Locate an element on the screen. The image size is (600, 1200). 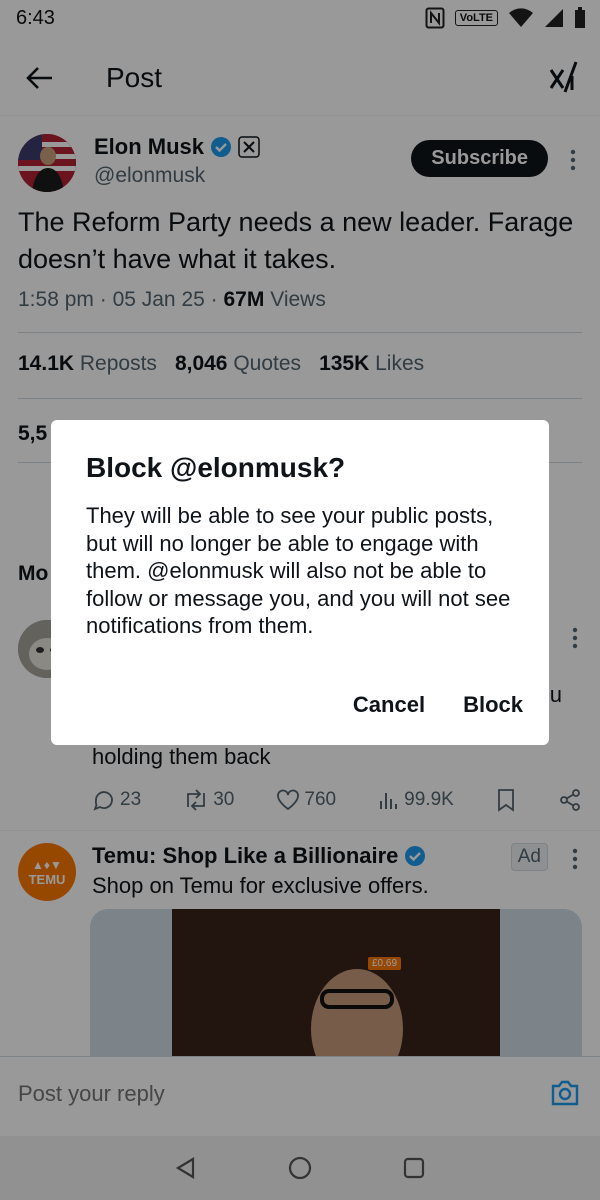
cancel-button: Cancel is located at coordinates (389, 705).